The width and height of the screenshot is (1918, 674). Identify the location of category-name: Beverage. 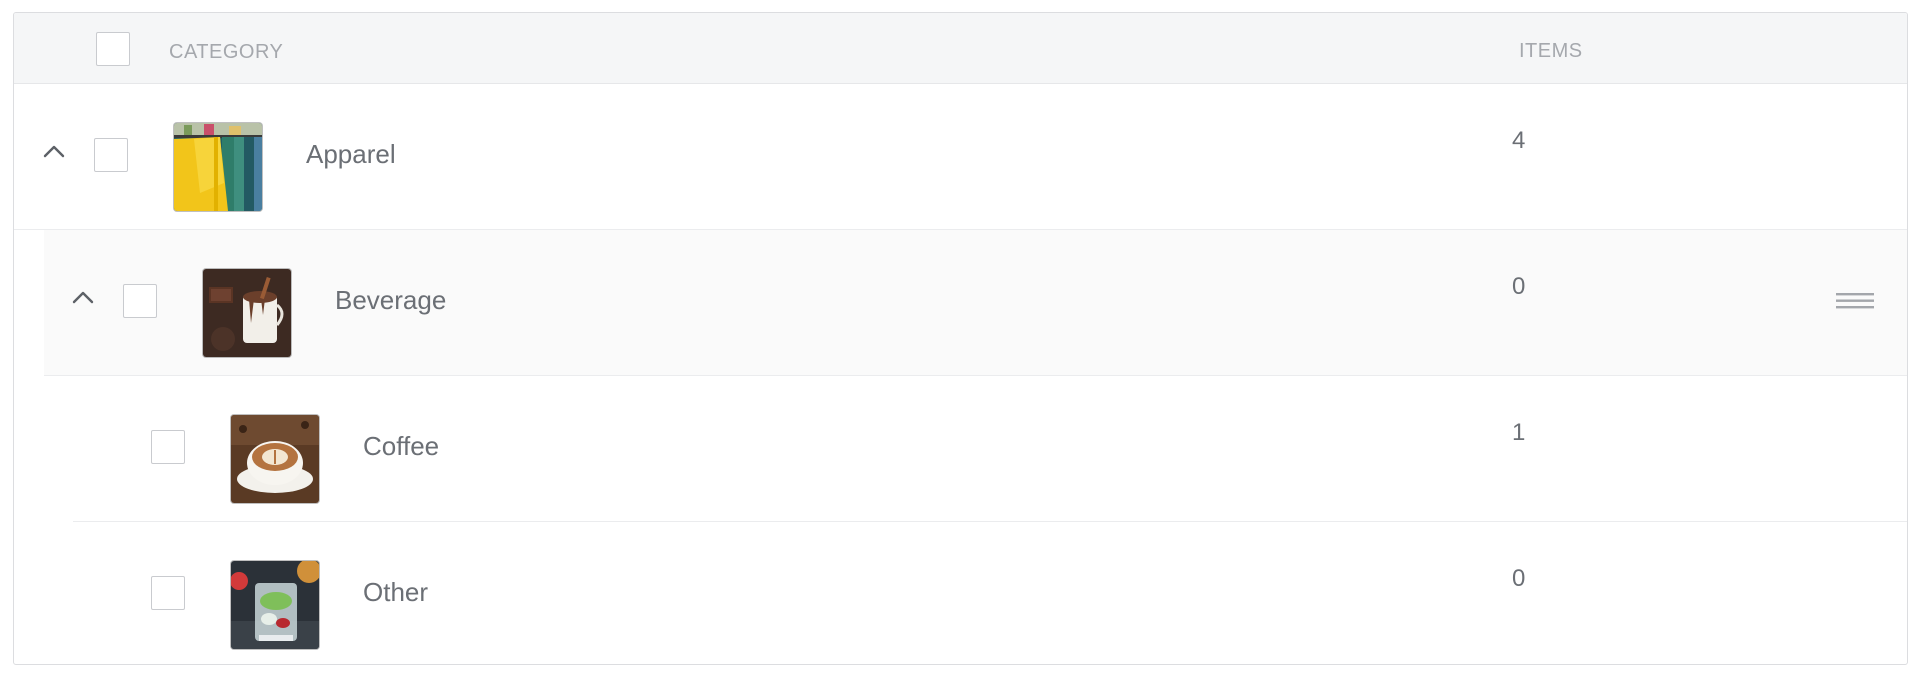
(390, 300).